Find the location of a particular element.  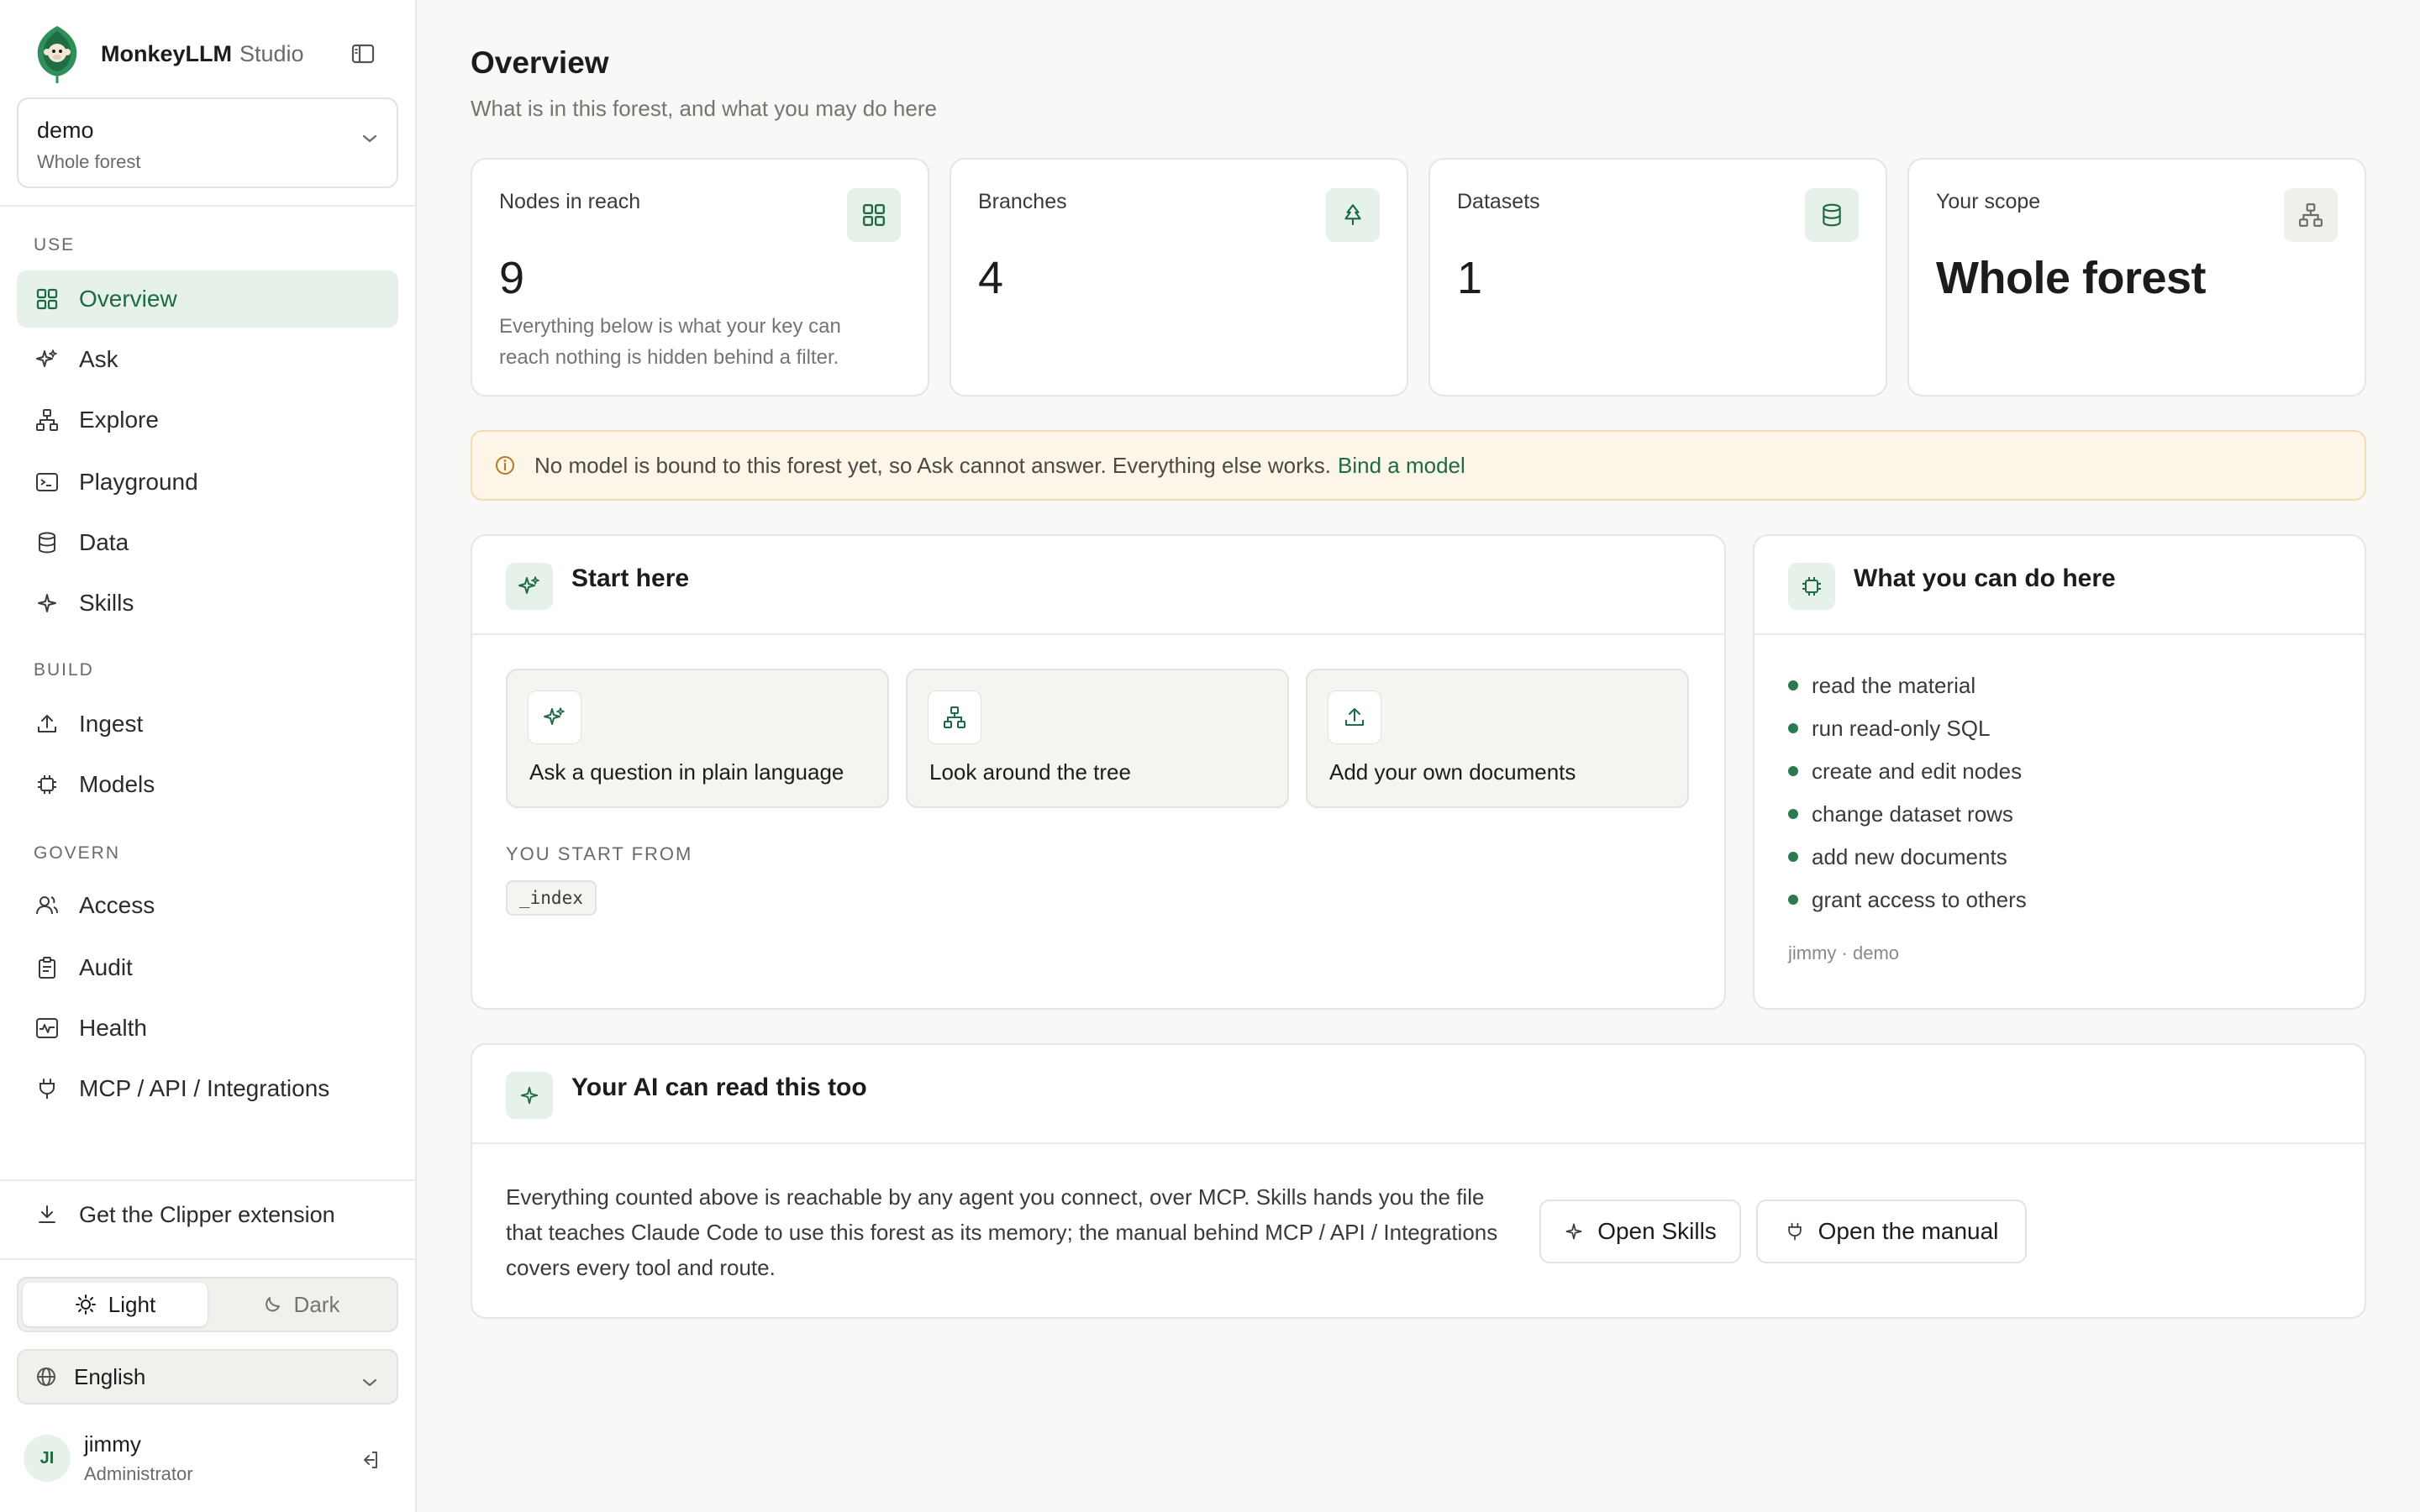

brand-name: MonkeyLLM is located at coordinates (167, 53).